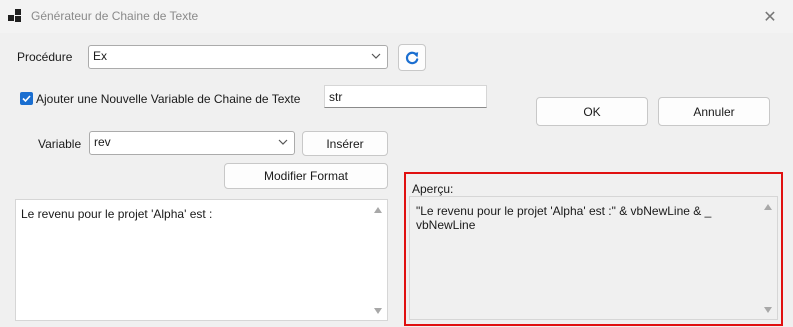 The height and width of the screenshot is (327, 793). What do you see at coordinates (15, 16) in the screenshot?
I see `app-icon` at bounding box center [15, 16].